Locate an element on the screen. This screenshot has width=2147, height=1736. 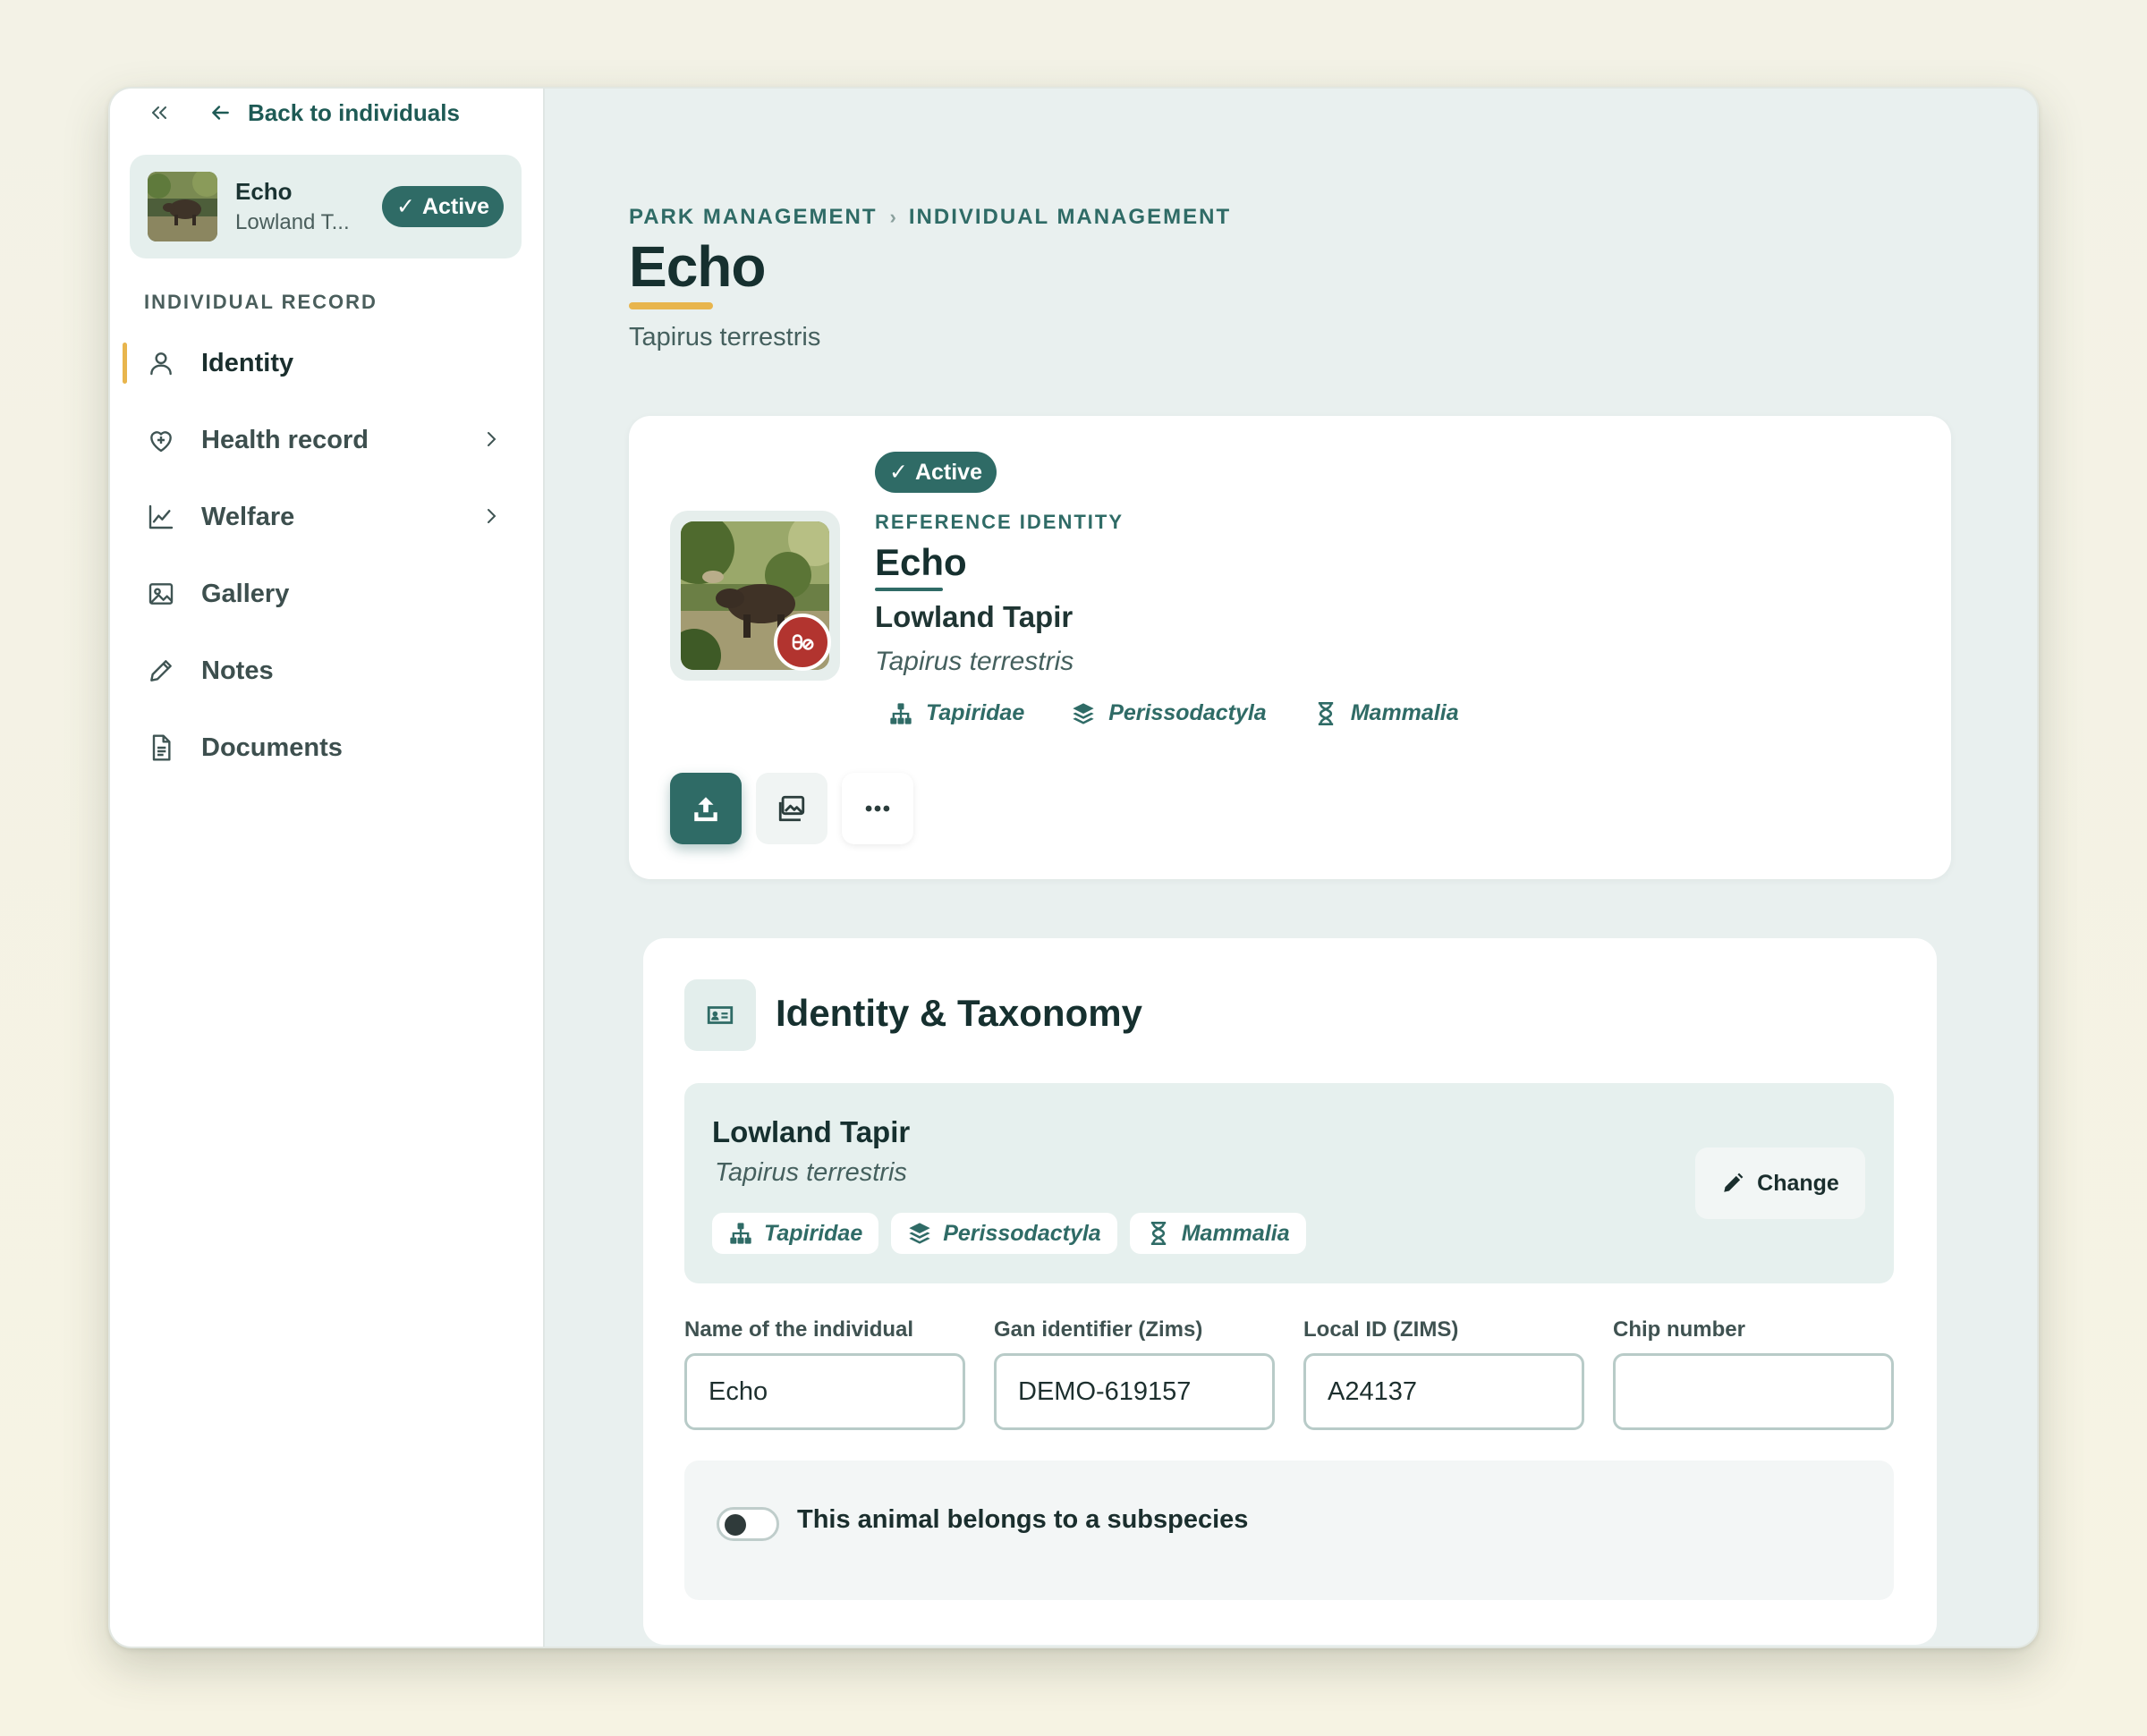
sidebar-topbar: Back to individuals is located at coordinates (303, 113).